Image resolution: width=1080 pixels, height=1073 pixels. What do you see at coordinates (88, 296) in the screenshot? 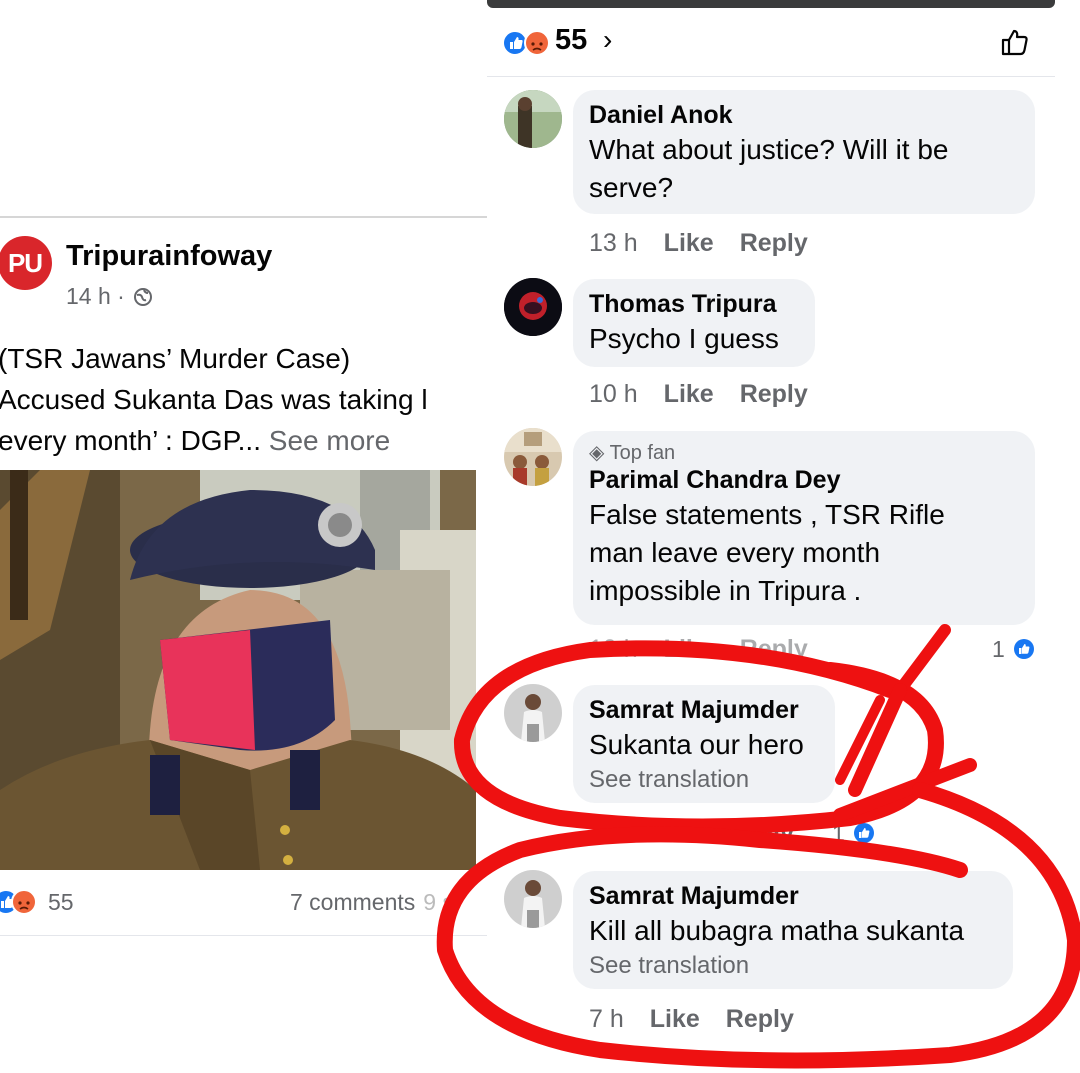
I see `post-time: 14 h` at bounding box center [88, 296].